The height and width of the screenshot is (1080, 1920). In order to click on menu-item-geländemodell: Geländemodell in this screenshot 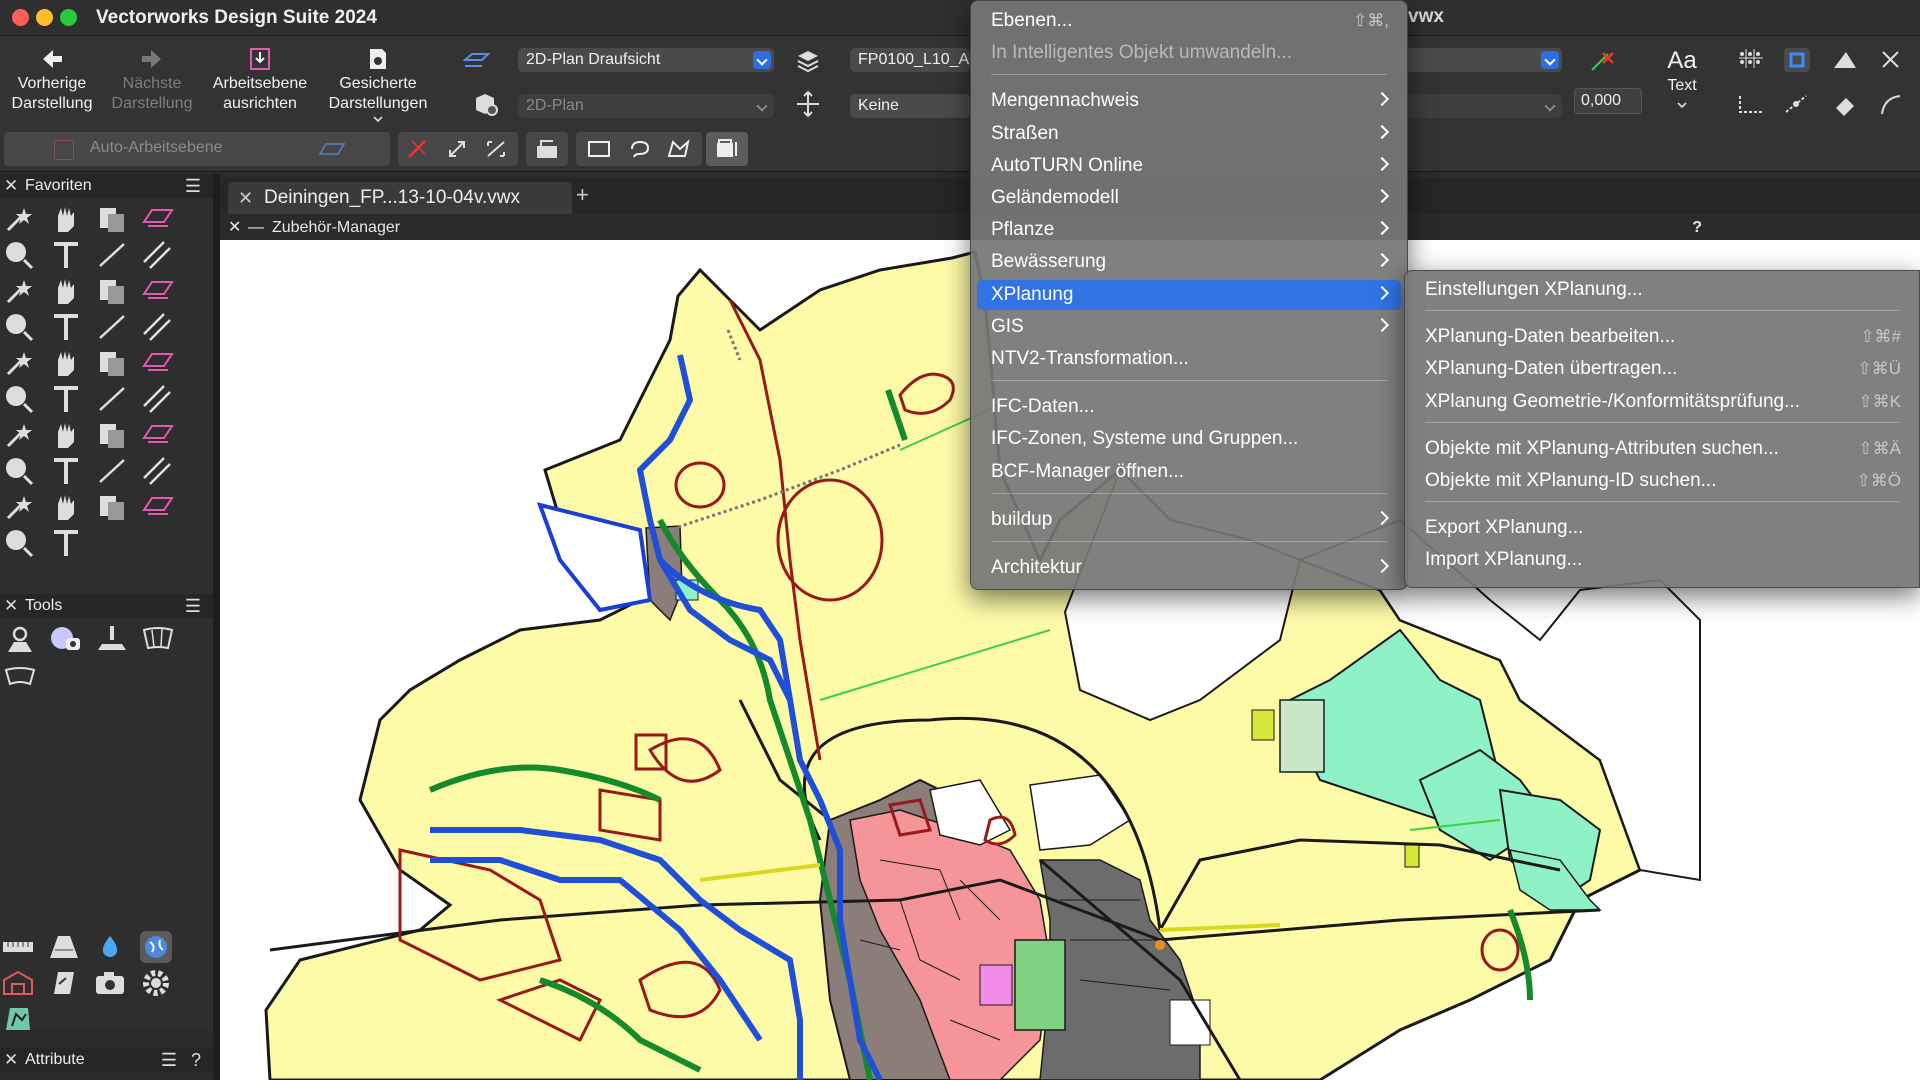, I will do `click(1189, 198)`.